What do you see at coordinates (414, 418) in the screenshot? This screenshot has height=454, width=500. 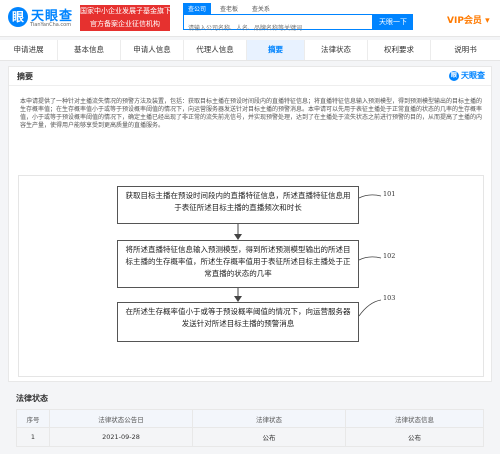 I see `column-header-status-info: 法律状态信息` at bounding box center [414, 418].